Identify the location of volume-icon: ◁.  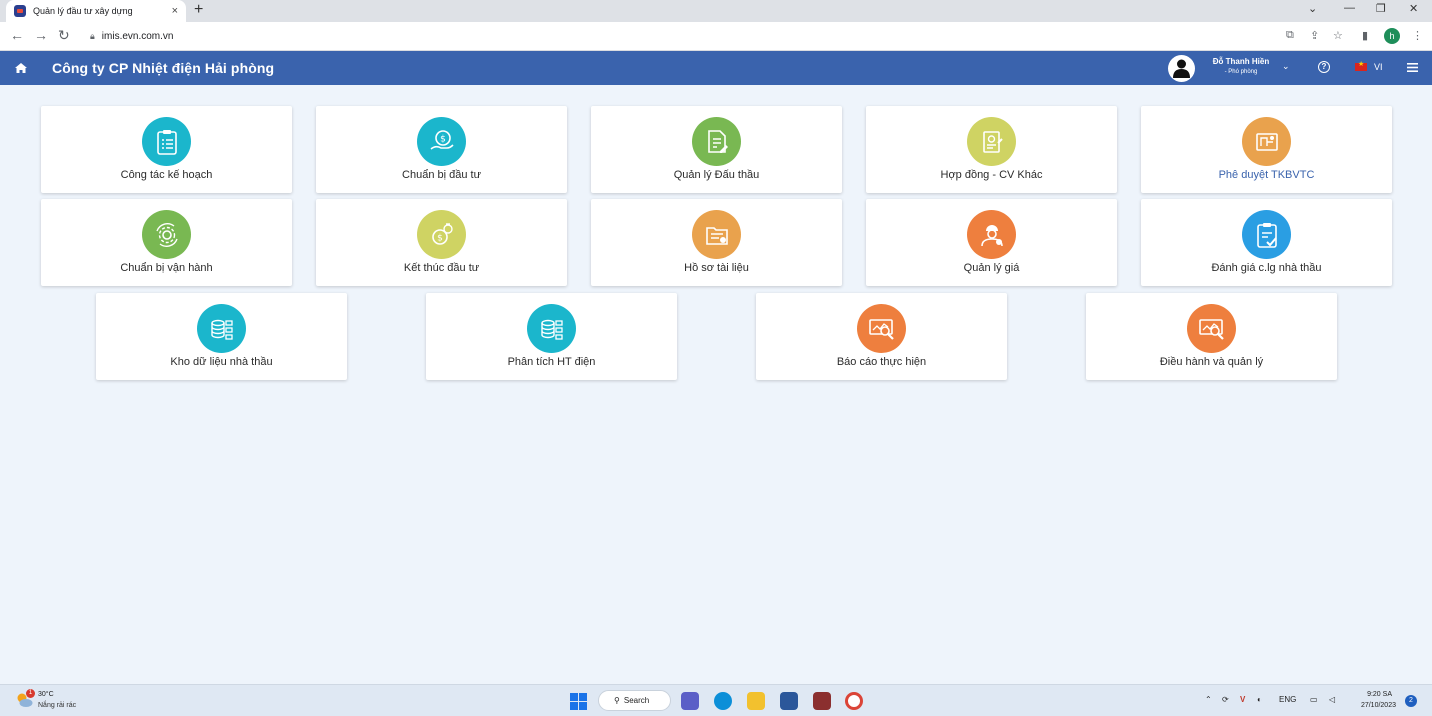
(1332, 699).